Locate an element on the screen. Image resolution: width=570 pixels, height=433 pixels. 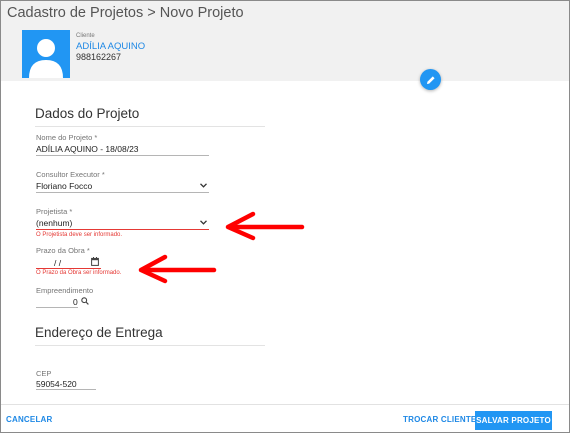
project-name-input: ADÍLIA AQUINO - 18/08/23 is located at coordinates (87, 149).